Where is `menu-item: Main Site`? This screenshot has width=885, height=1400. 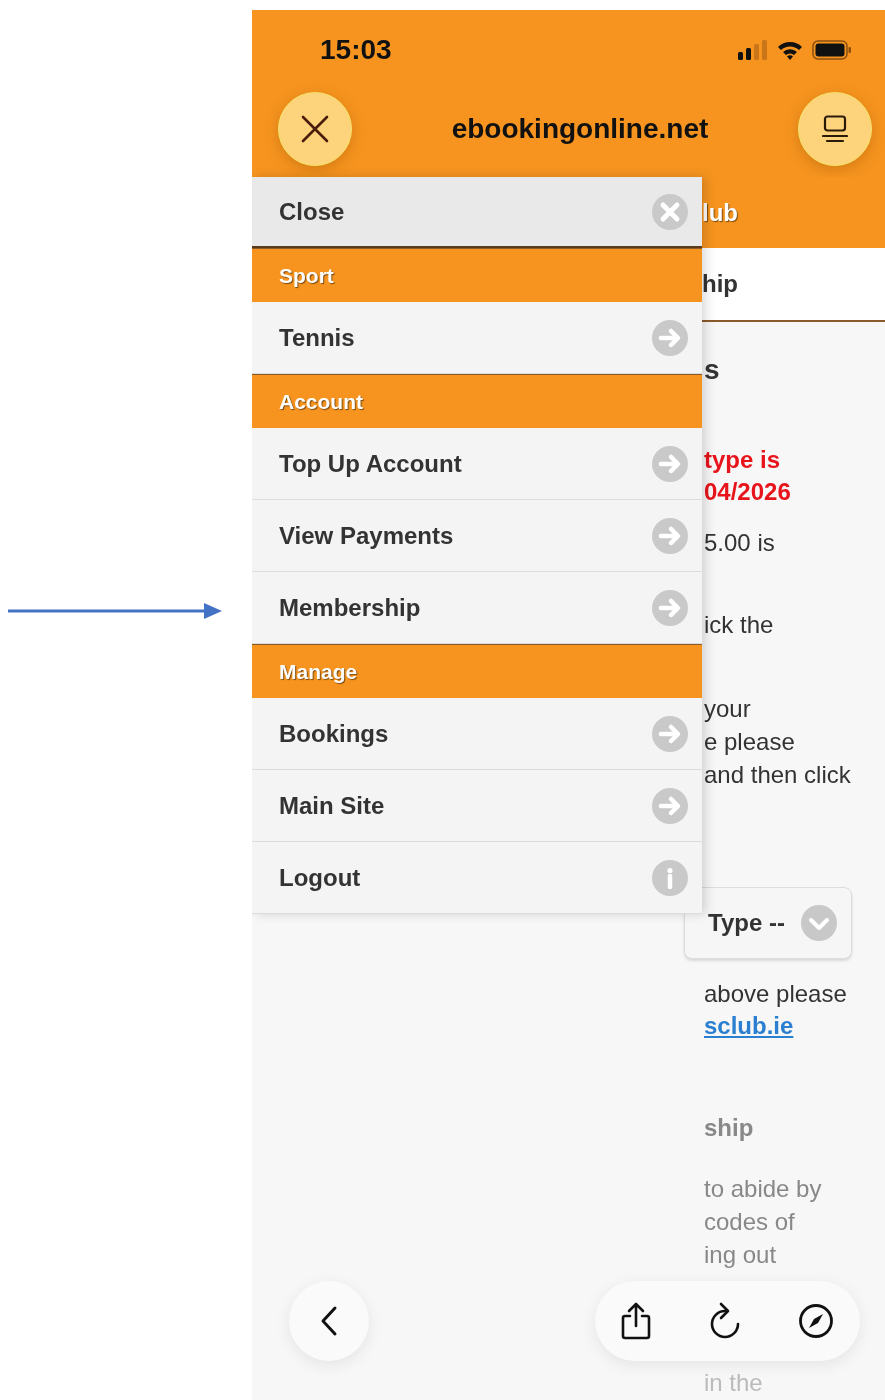
menu-item: Main Site is located at coordinates (477, 806).